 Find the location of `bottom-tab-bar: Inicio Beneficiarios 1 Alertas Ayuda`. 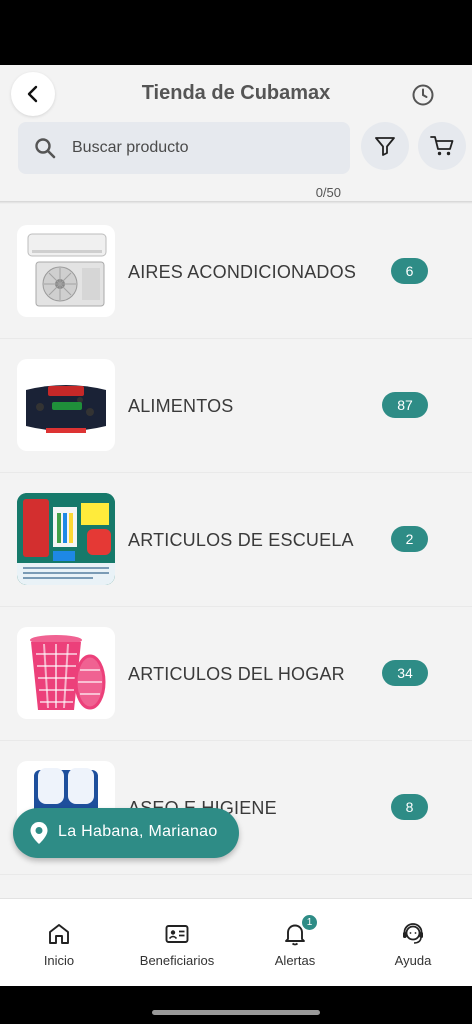

bottom-tab-bar: Inicio Beneficiarios 1 Alertas Ayuda is located at coordinates (236, 942).